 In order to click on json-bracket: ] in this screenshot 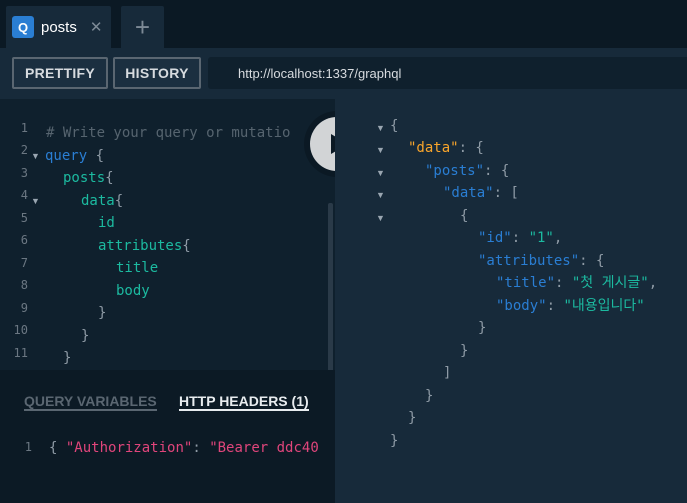, I will do `click(447, 373)`.